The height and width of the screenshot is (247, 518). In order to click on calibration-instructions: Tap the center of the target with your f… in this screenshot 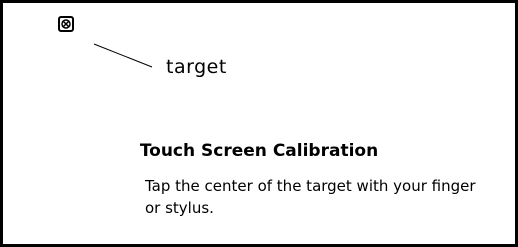, I will do `click(310, 197)`.